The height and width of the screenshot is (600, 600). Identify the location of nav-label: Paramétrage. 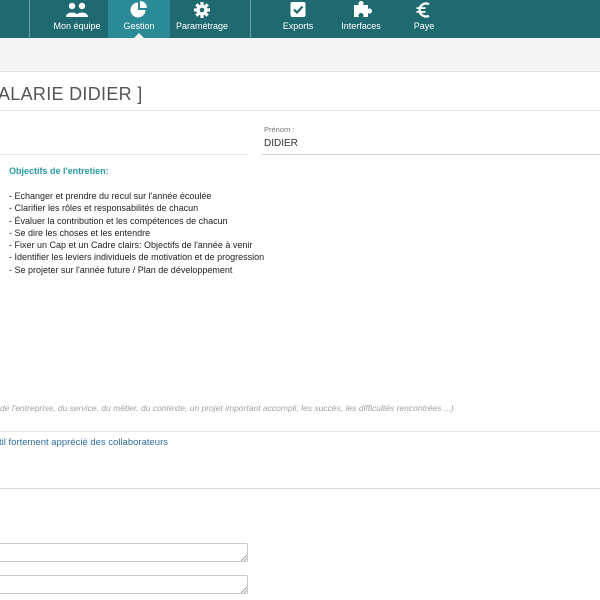
(202, 26).